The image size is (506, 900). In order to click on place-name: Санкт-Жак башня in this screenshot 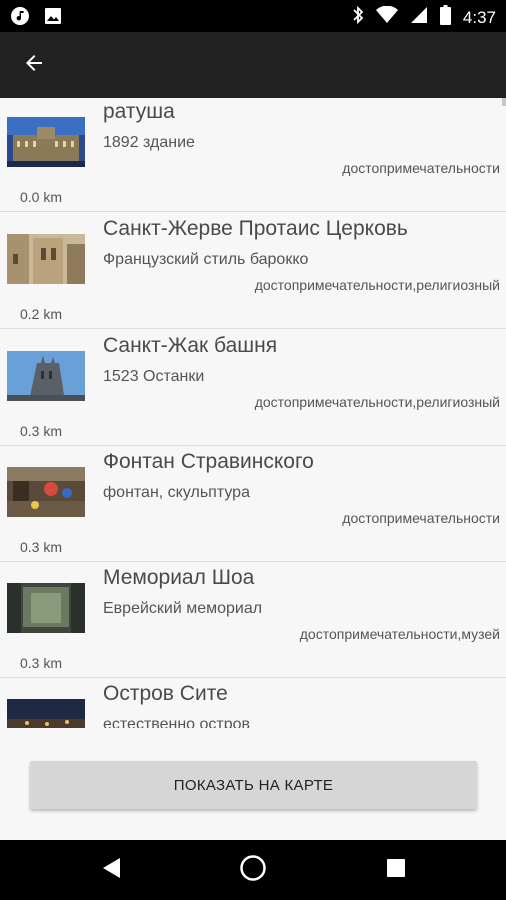, I will do `click(190, 345)`.